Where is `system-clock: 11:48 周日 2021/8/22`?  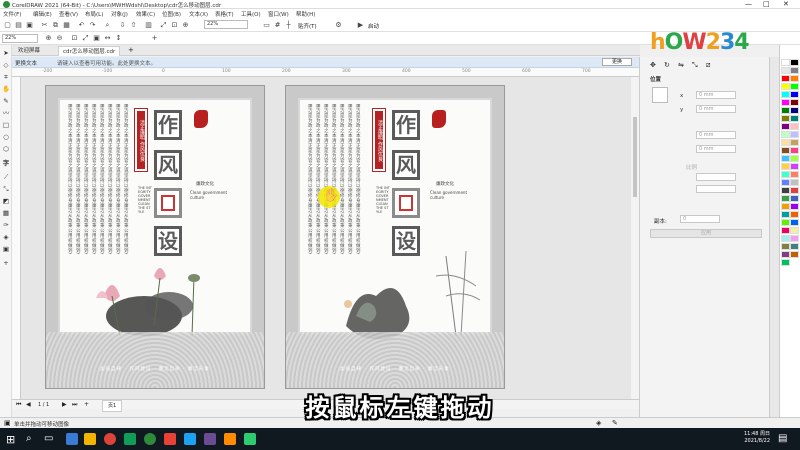
system-clock: 11:48 周日 2021/8/22 is located at coordinates (757, 438).